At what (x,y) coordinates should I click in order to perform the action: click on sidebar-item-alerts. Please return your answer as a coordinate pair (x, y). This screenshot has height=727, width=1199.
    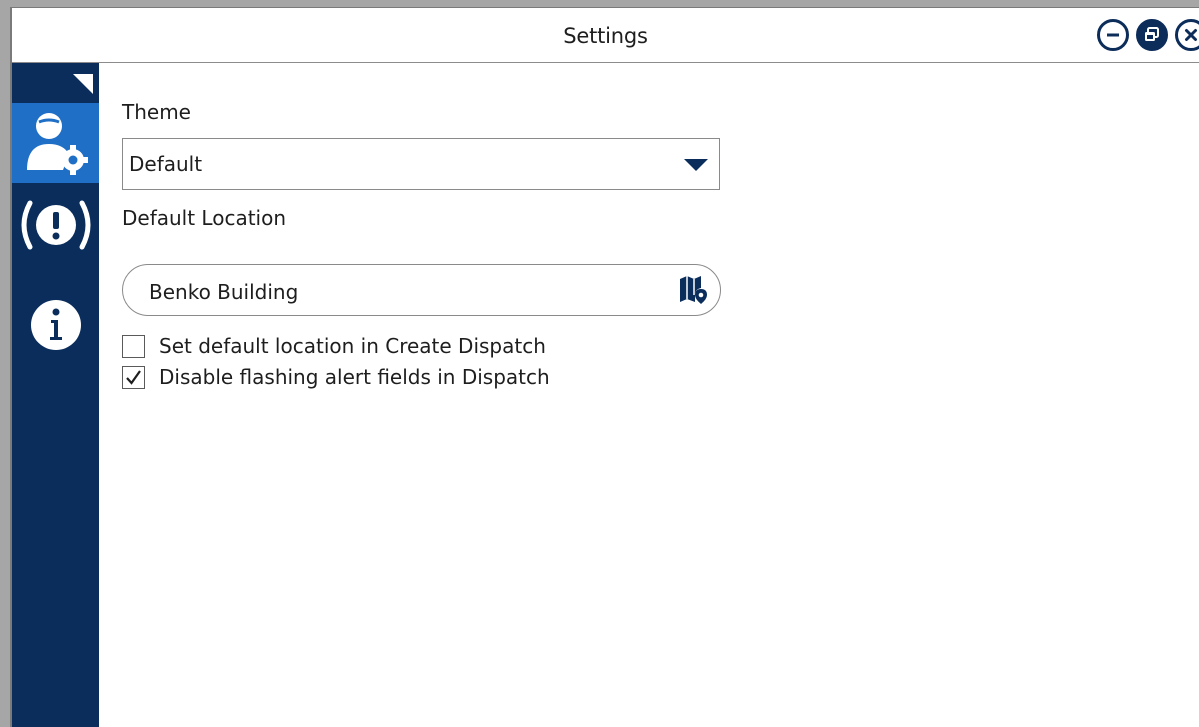
    Looking at the image, I should click on (55, 225).